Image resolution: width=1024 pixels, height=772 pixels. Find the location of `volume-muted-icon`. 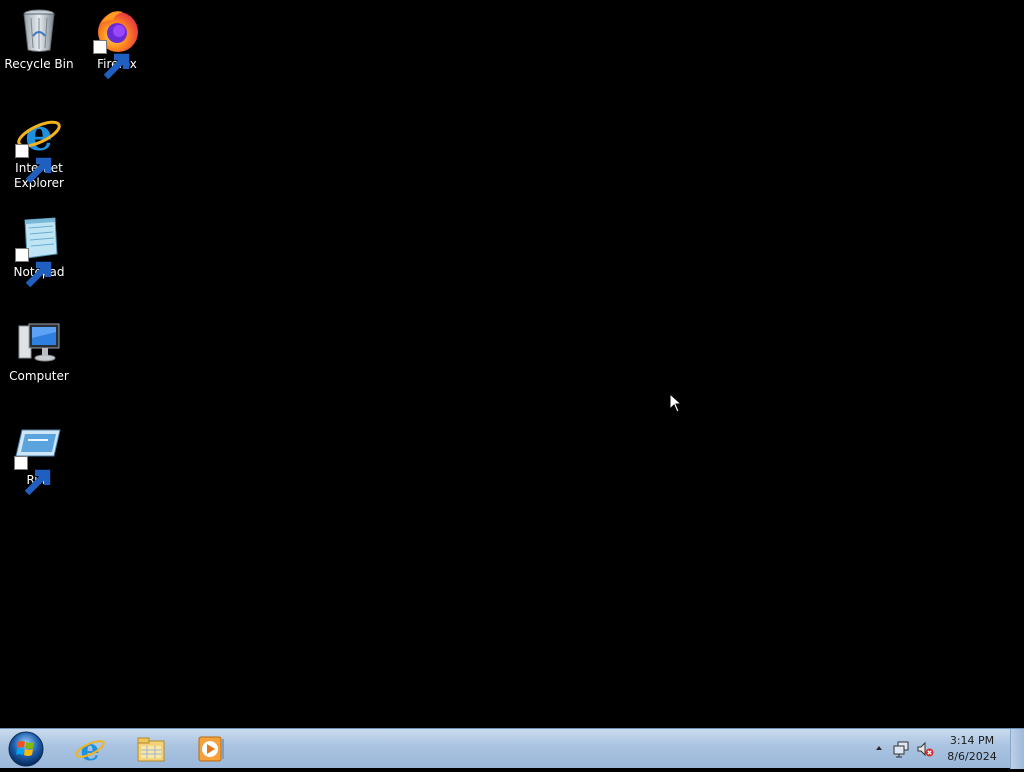

volume-muted-icon is located at coordinates (925, 749).